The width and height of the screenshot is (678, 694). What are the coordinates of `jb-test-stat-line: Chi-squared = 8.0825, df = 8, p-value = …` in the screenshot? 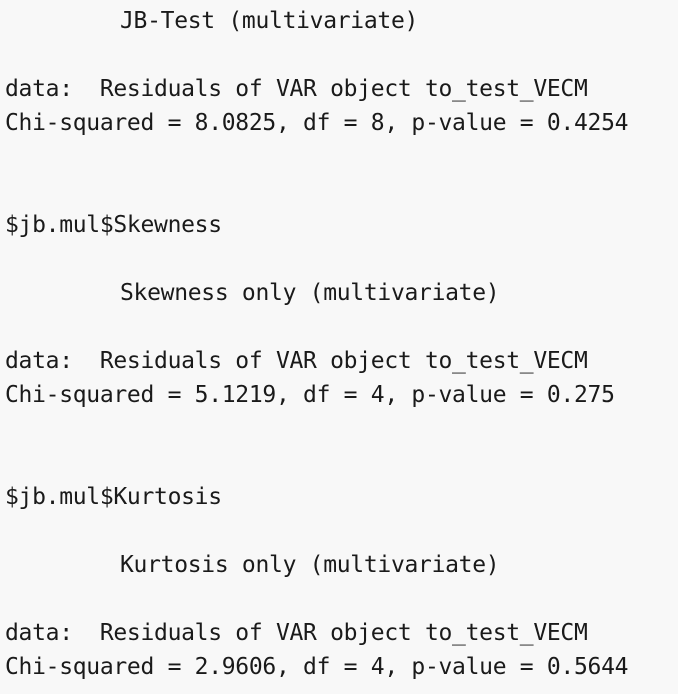 It's located at (317, 123).